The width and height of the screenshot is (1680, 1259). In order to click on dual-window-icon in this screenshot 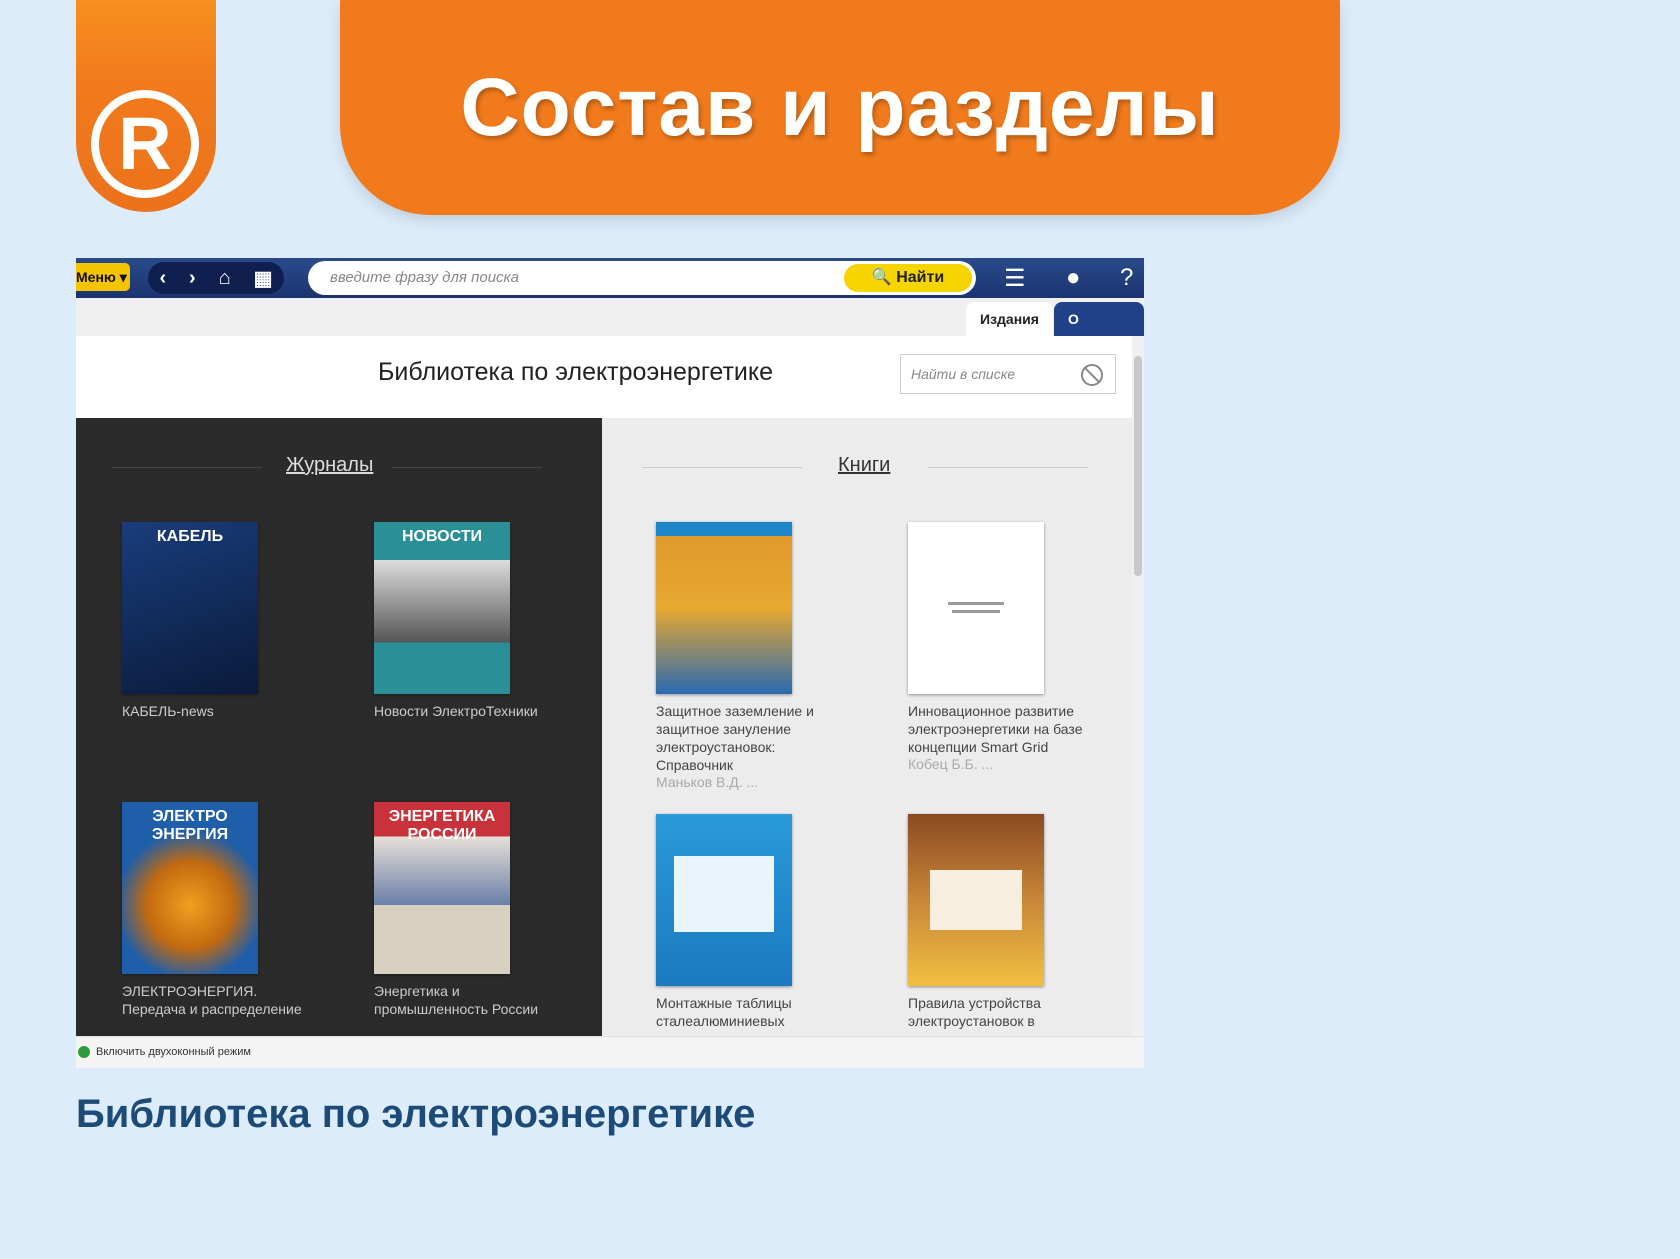, I will do `click(84, 1052)`.